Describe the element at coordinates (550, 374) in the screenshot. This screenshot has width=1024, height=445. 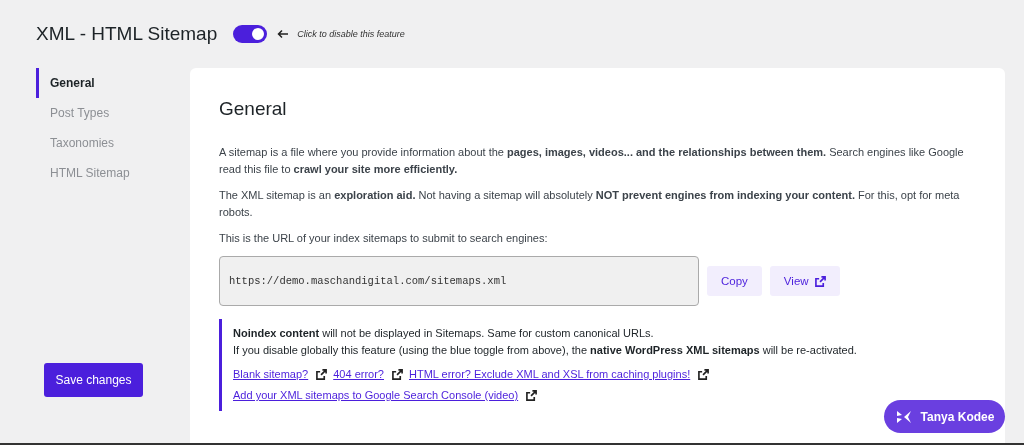
I see `help-link: HTML error? Exclude XML and XSL from caching plugins!` at that location.